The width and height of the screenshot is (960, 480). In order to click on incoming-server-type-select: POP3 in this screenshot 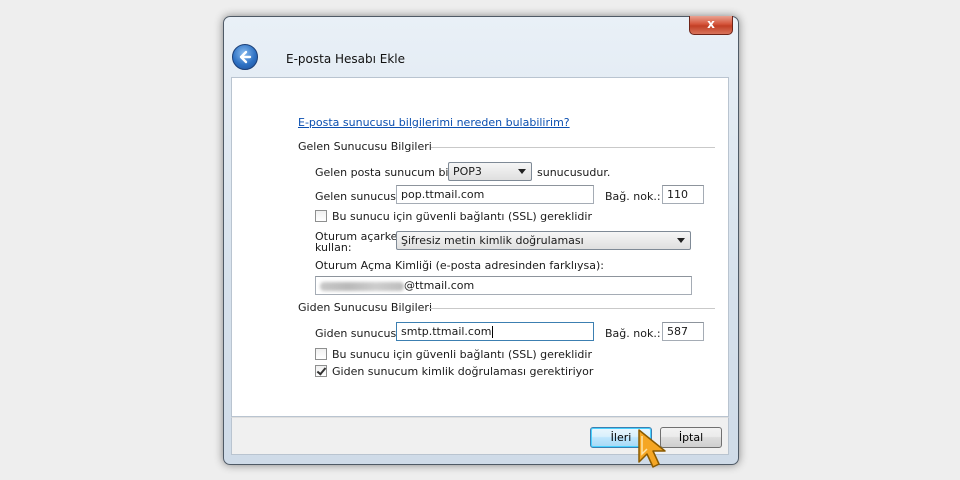, I will do `click(490, 171)`.